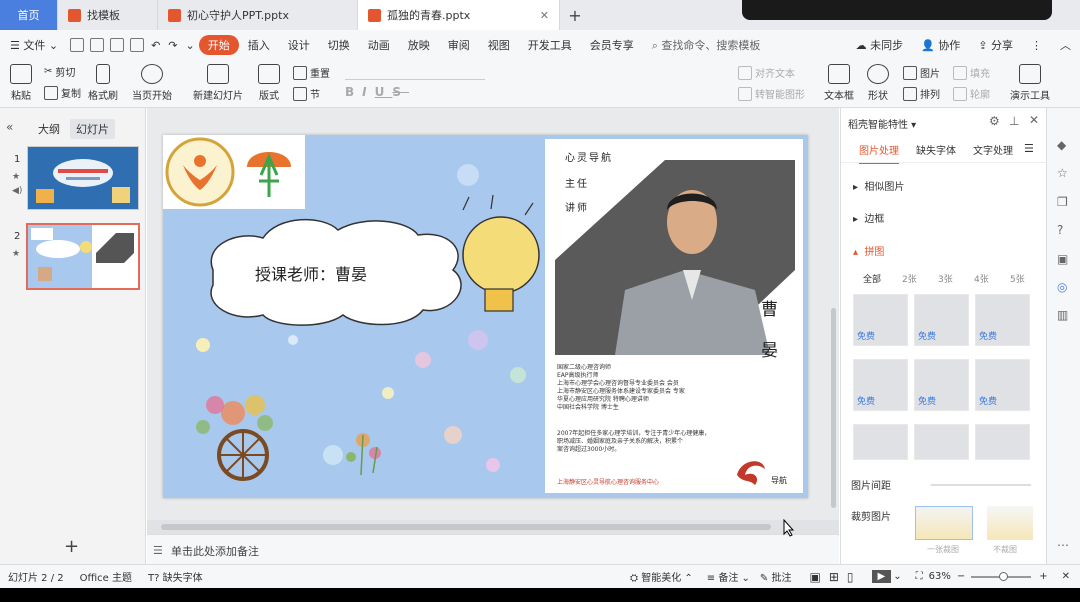  I want to click on tab-text-processing: 文字处理, so click(993, 149).